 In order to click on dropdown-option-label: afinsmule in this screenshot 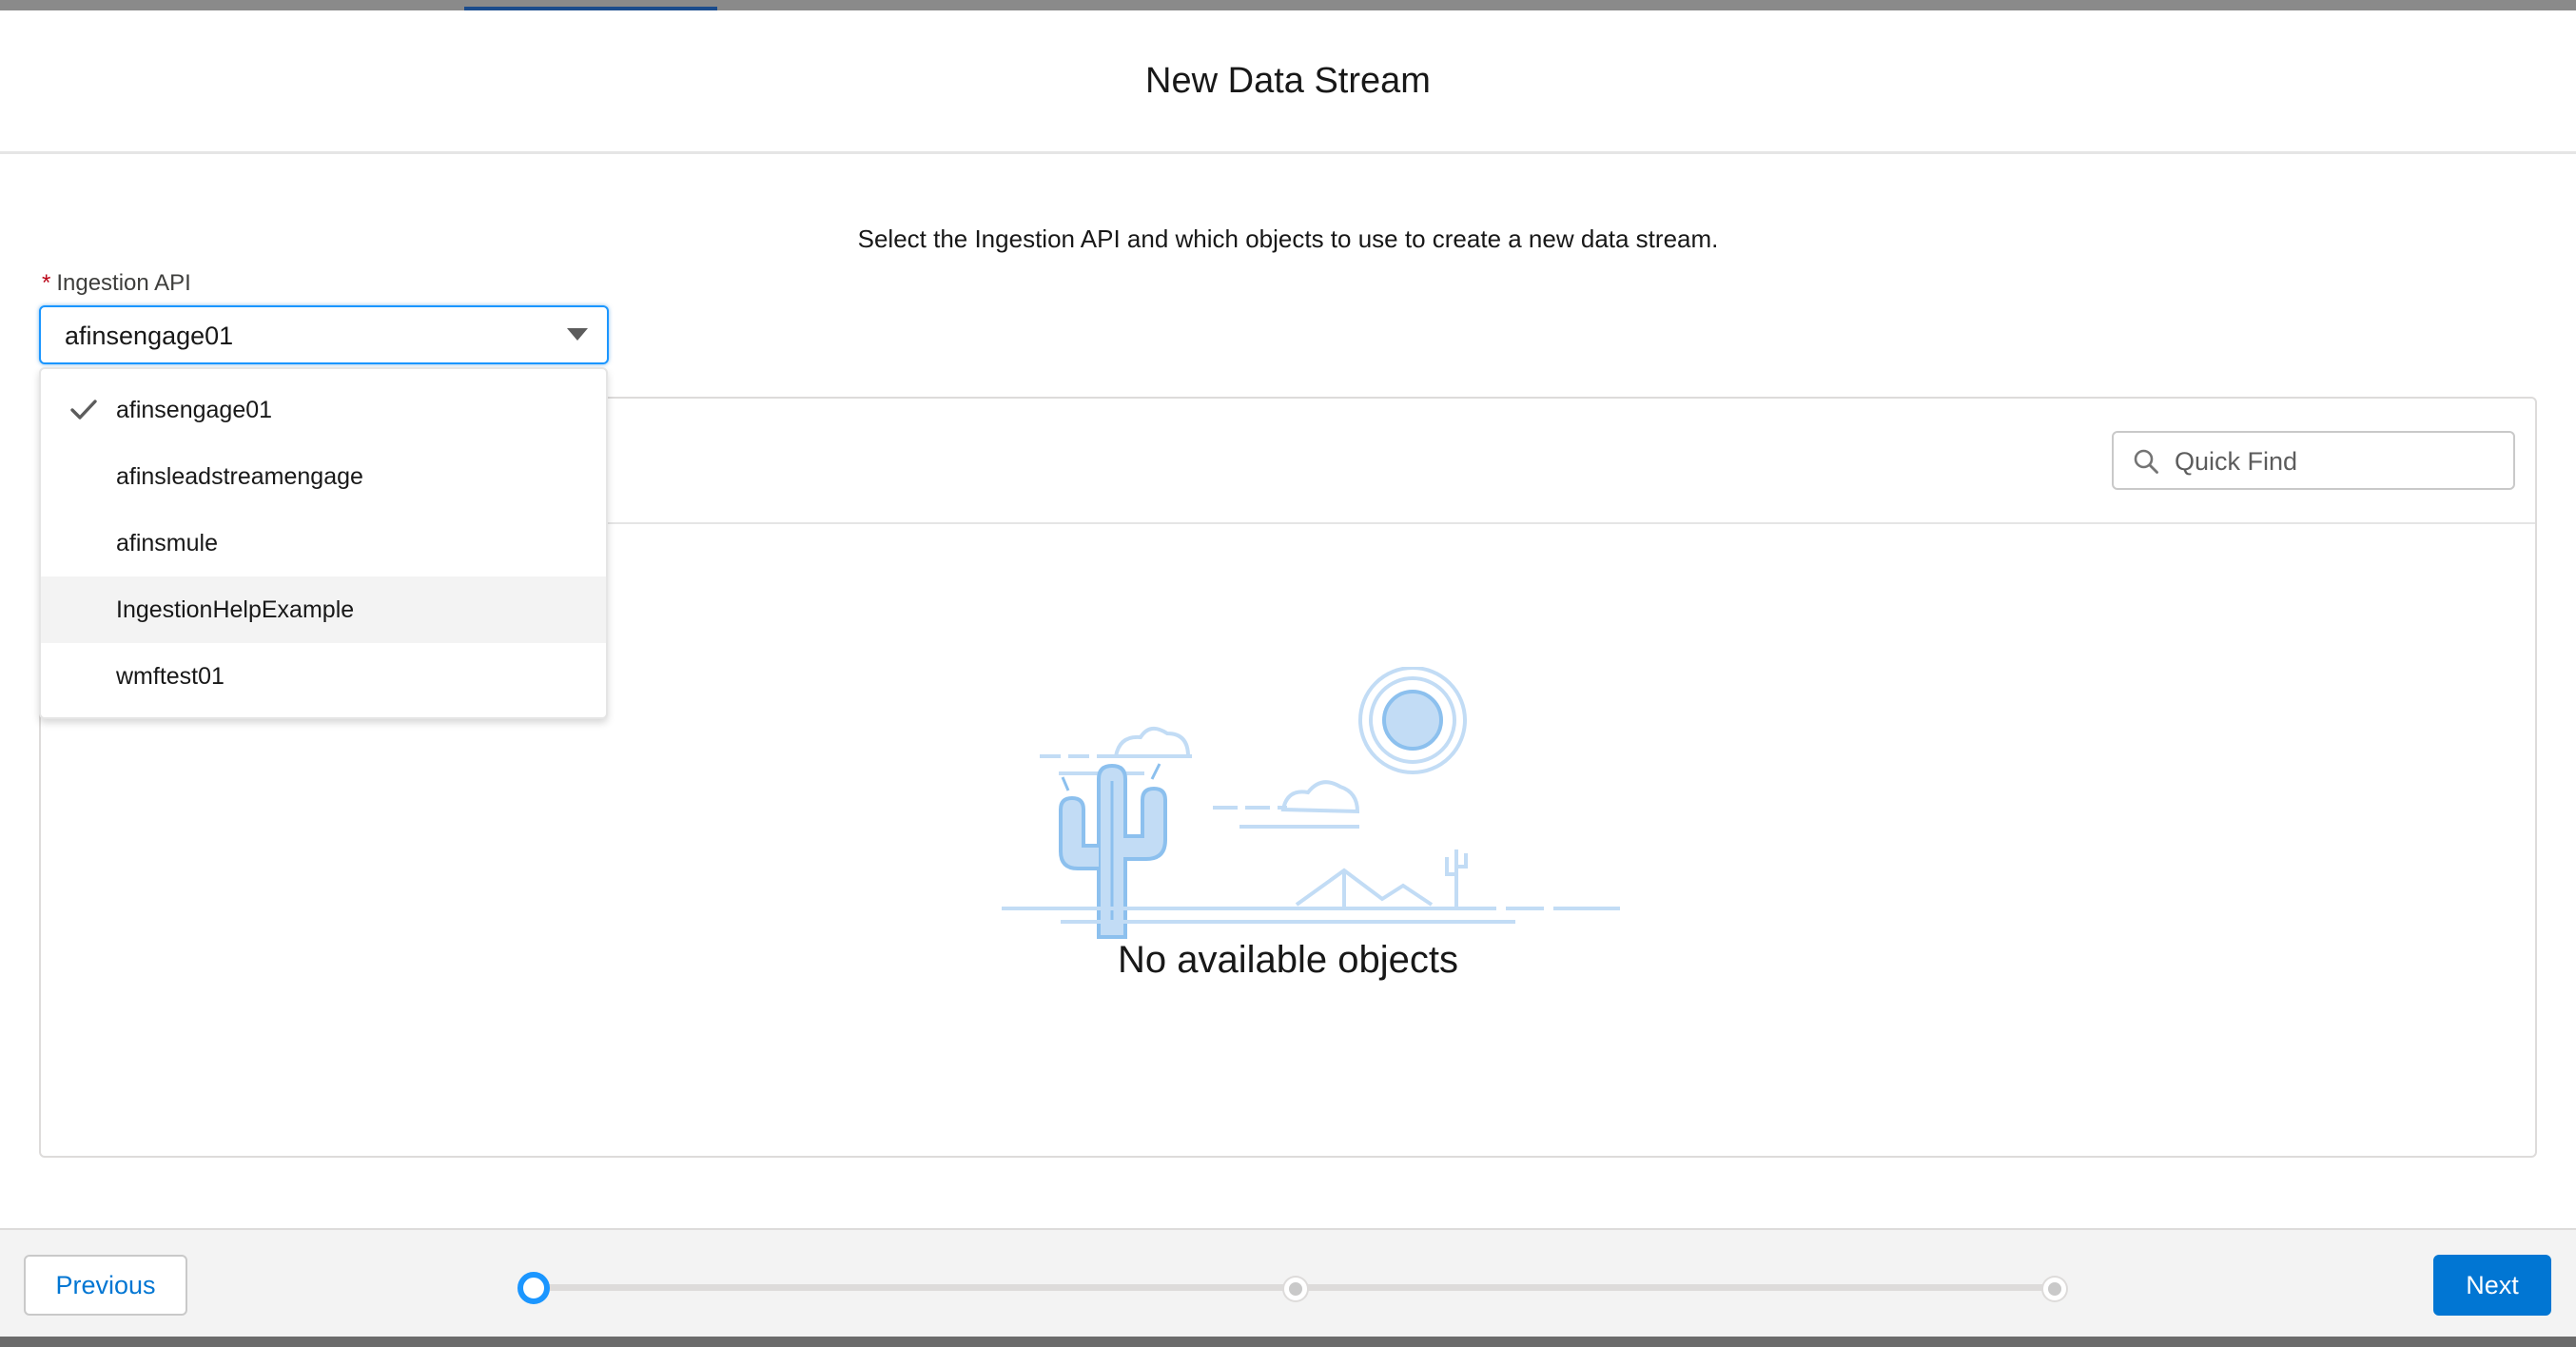, I will do `click(167, 542)`.